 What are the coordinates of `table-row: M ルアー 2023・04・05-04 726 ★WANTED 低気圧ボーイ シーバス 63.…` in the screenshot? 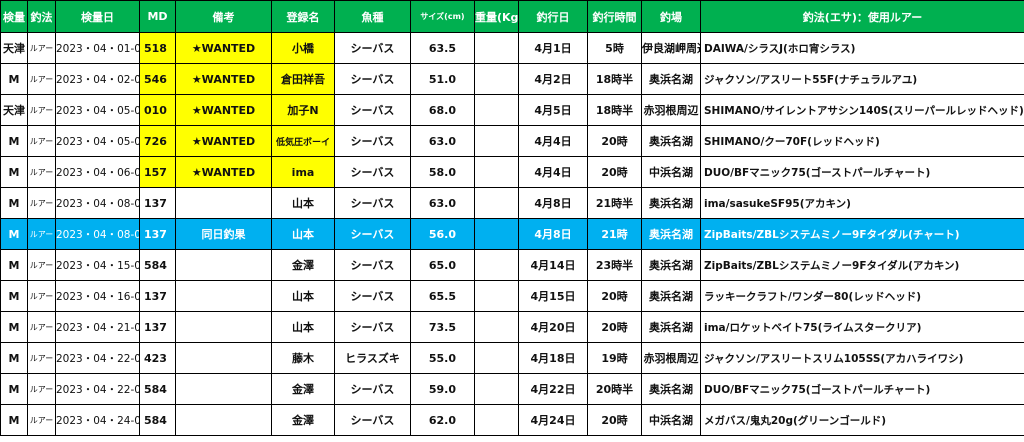 It's located at (512, 141).